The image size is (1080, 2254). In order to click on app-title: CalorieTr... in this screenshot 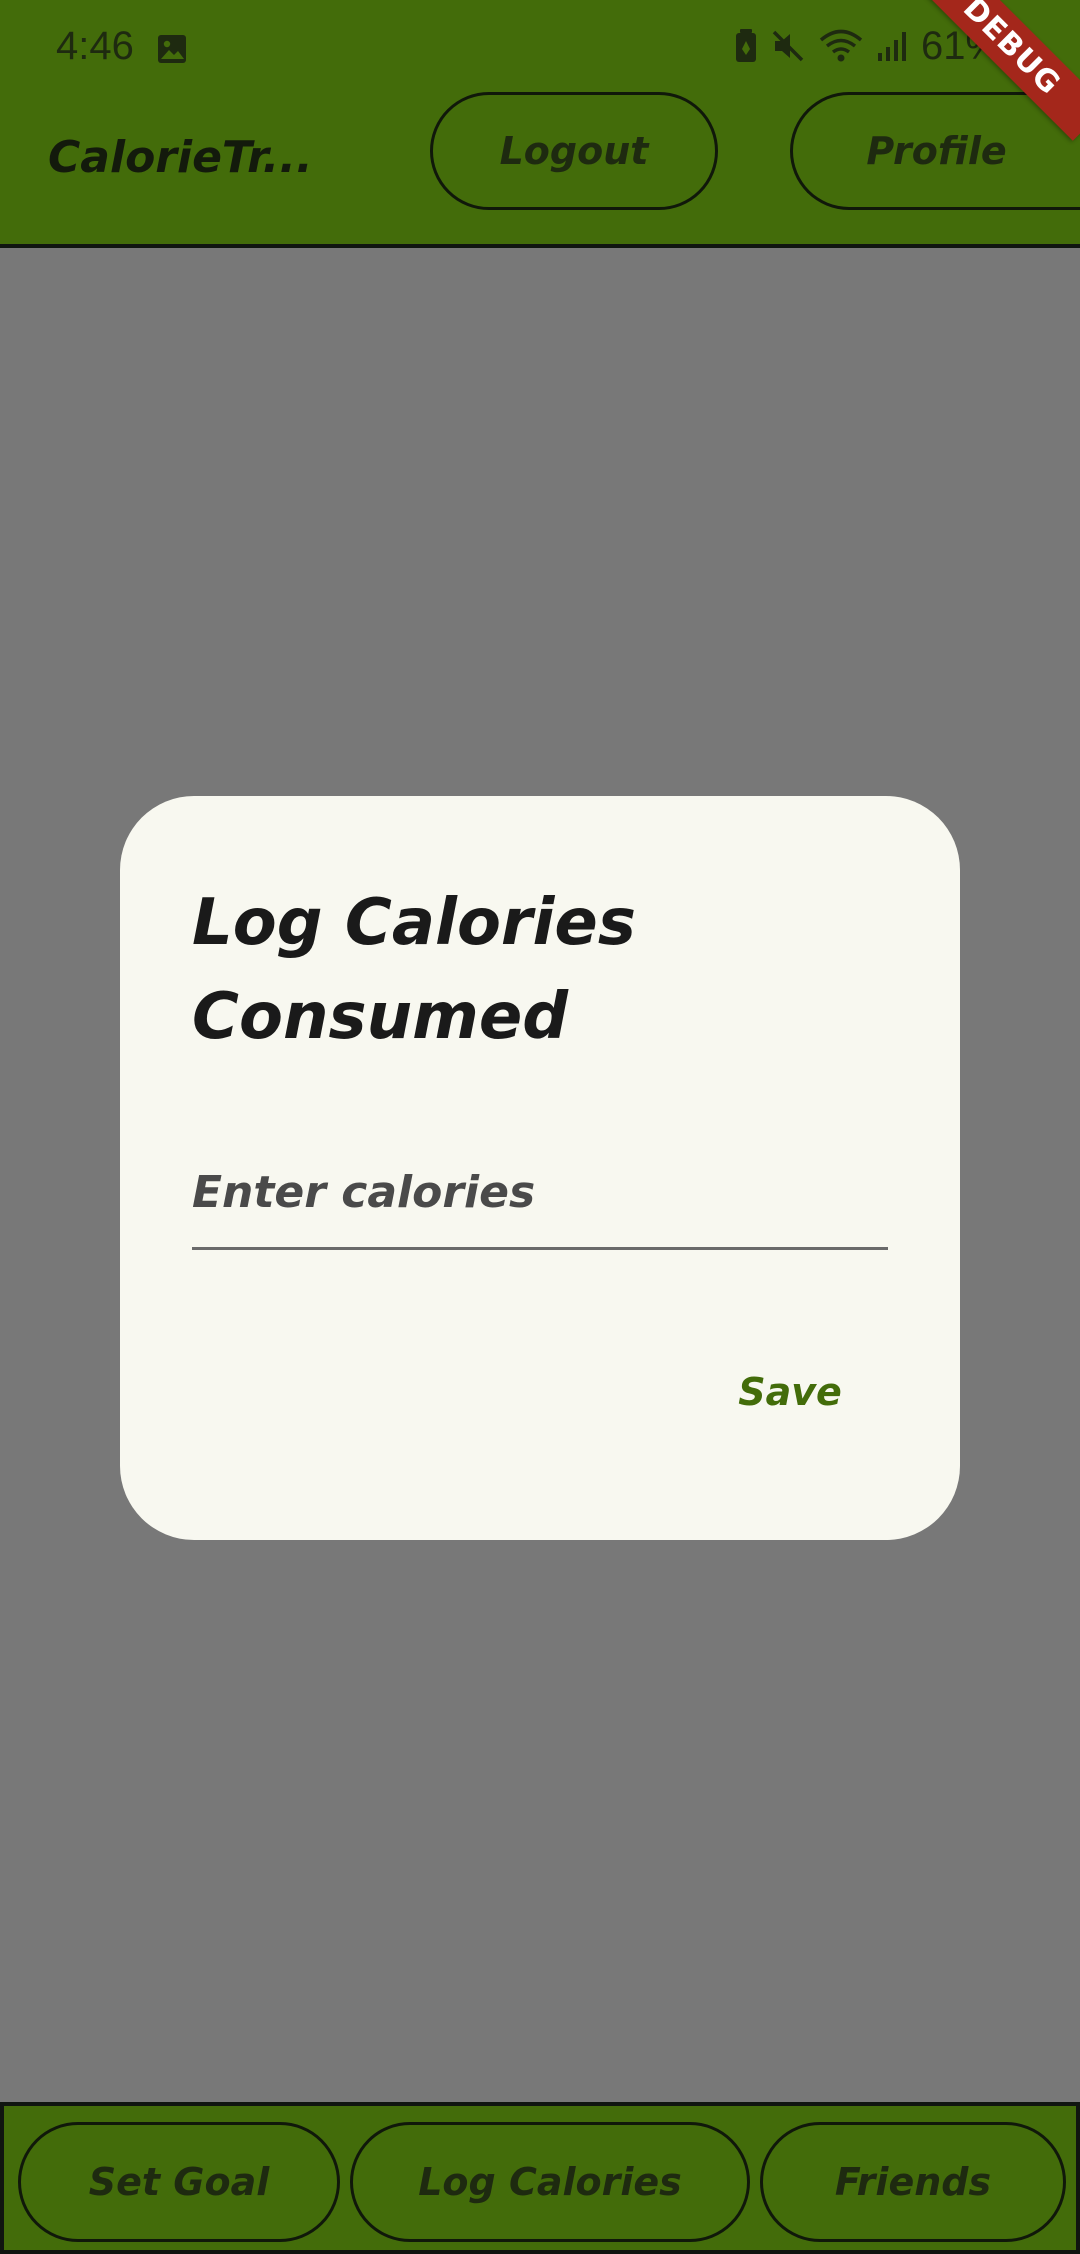, I will do `click(180, 157)`.